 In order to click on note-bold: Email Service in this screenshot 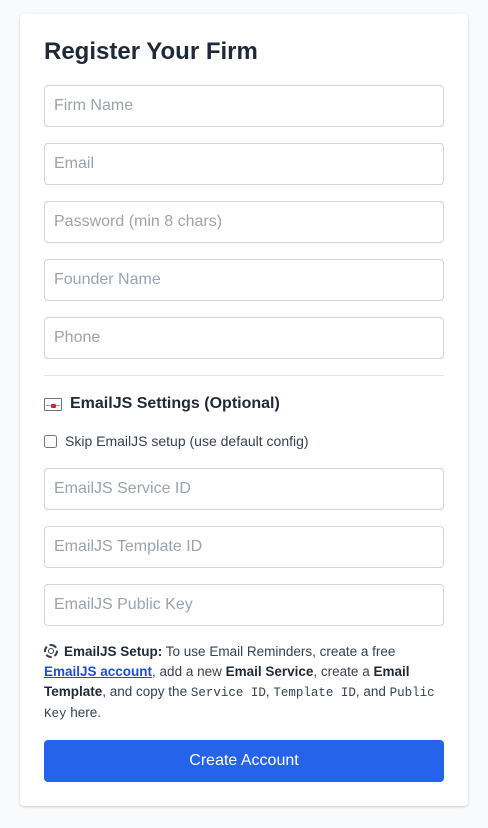, I will do `click(269, 671)`.